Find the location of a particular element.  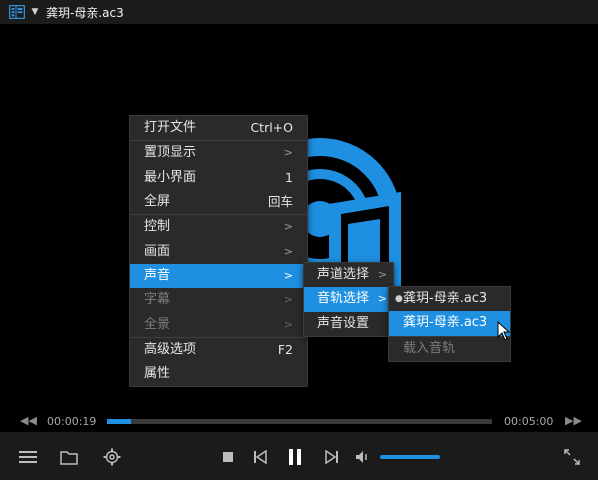

progress-fill is located at coordinates (119, 421).